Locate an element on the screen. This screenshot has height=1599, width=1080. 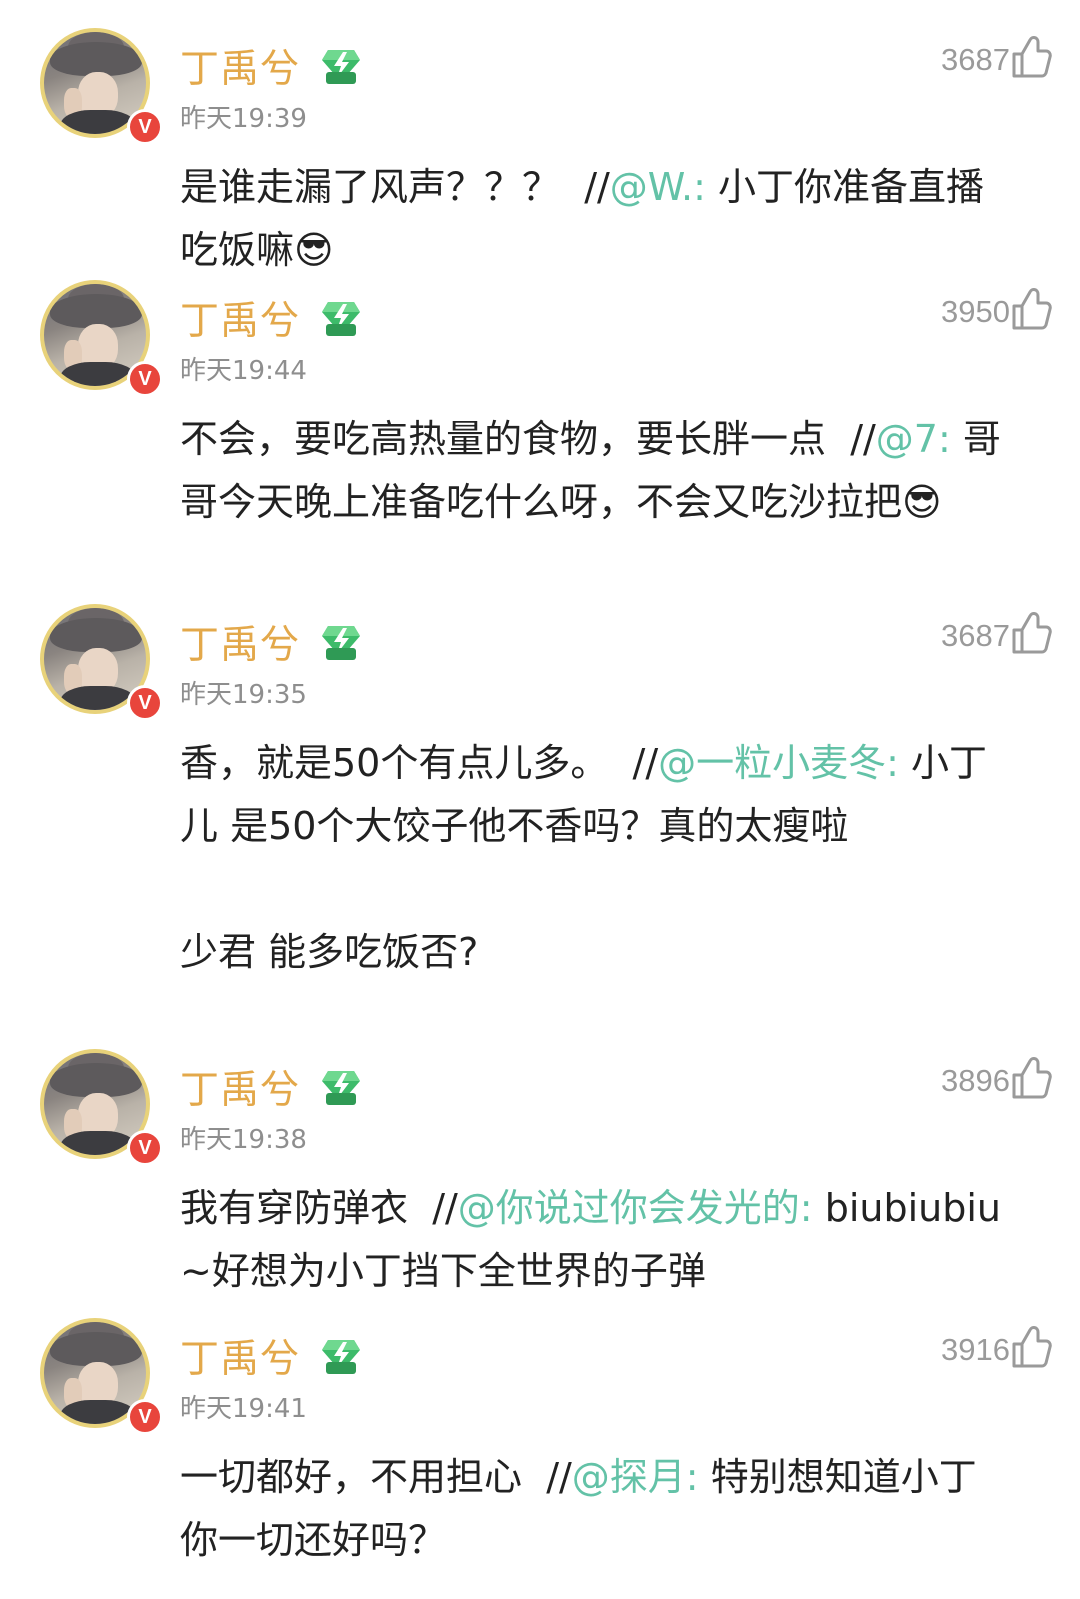
comment-timestamp: 昨天19:44 is located at coordinates (243, 371).